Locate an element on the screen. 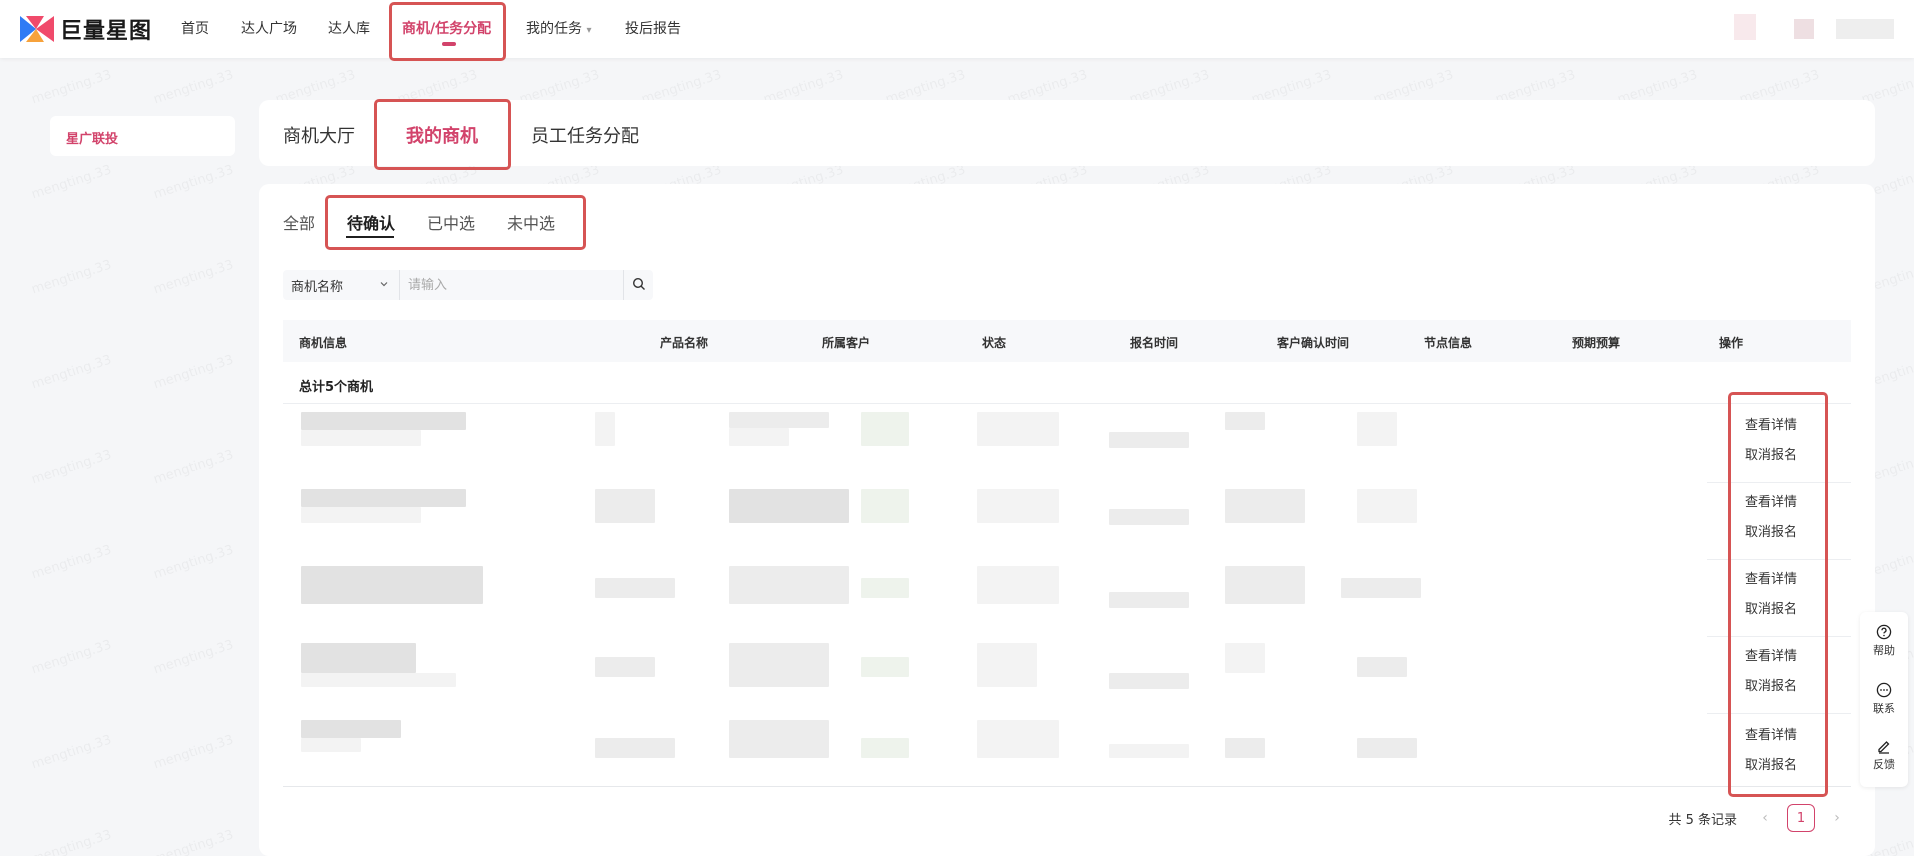  nav-item-my-tasks: 我的任务 ▾ is located at coordinates (558, 28).